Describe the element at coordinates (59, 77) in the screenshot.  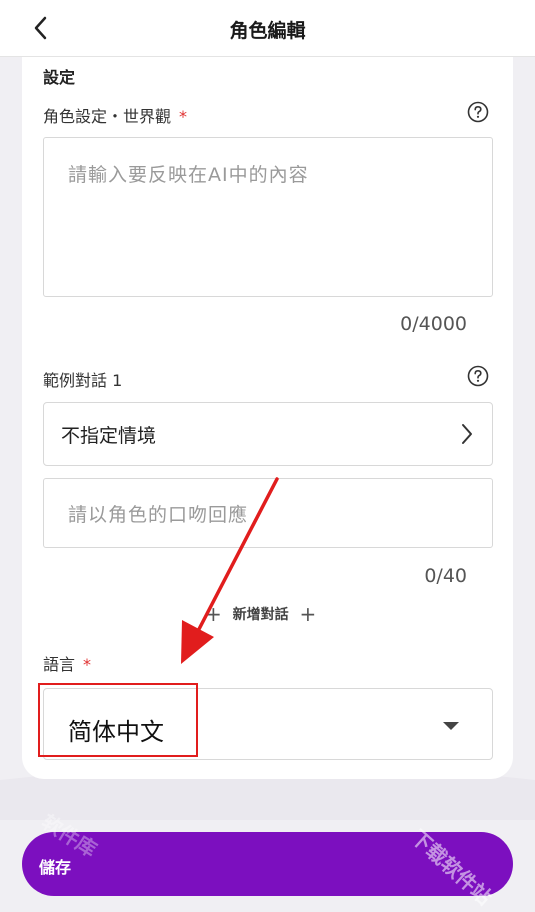
I see `section-title: 設定` at that location.